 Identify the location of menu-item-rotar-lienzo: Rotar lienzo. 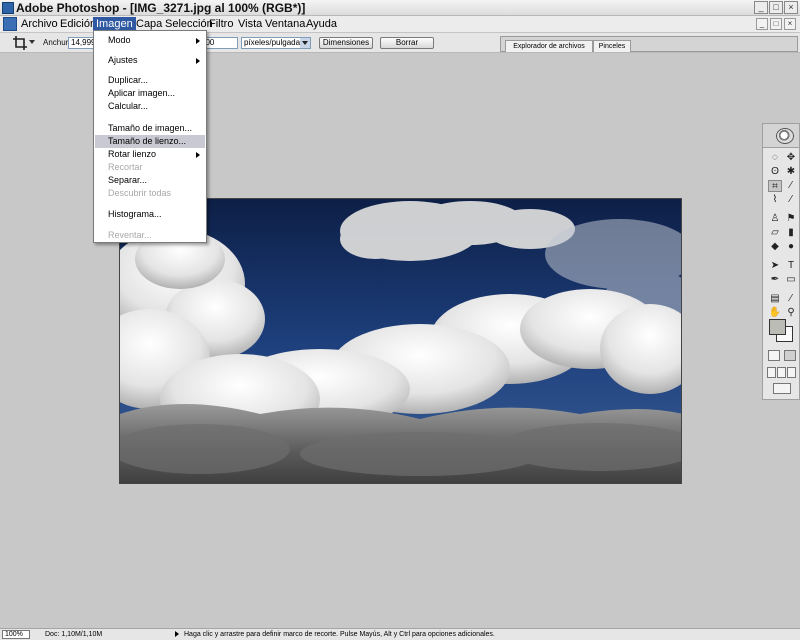
(150, 154).